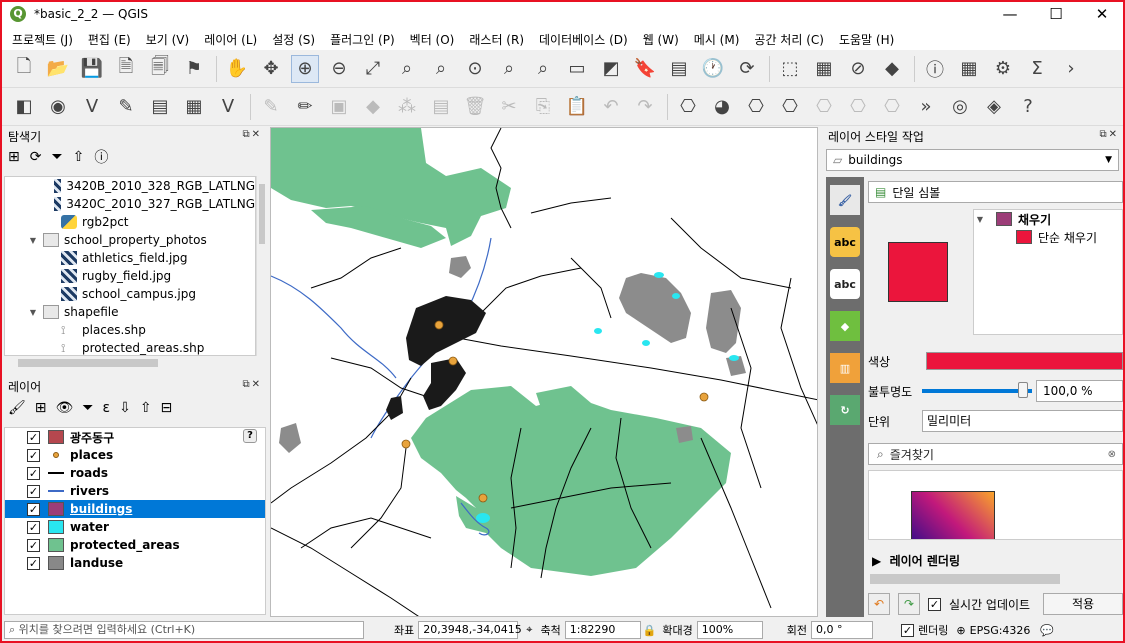 The width and height of the screenshot is (1125, 643). What do you see at coordinates (135, 545) in the screenshot?
I see `layer-item: ✓ protected_areas` at bounding box center [135, 545].